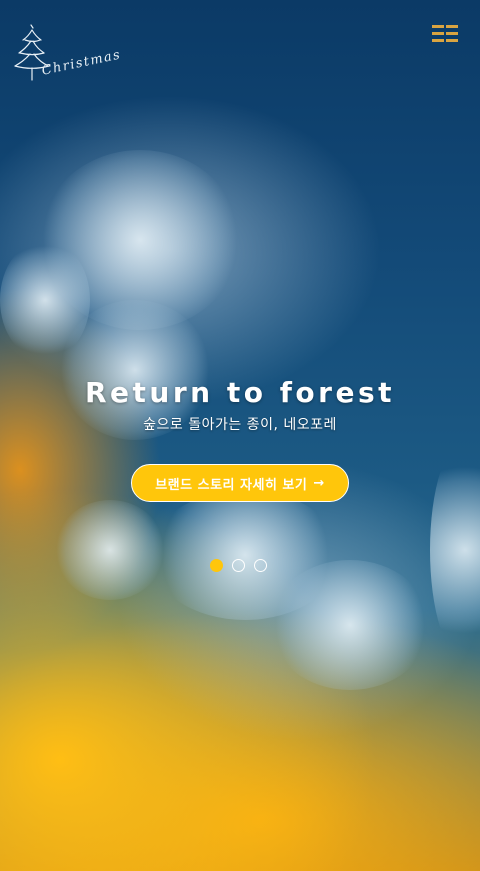 The width and height of the screenshot is (480, 871). Describe the element at coordinates (240, 425) in the screenshot. I see `hero-subline: 숲으로 돌아가는 종이, 네오포레` at that location.